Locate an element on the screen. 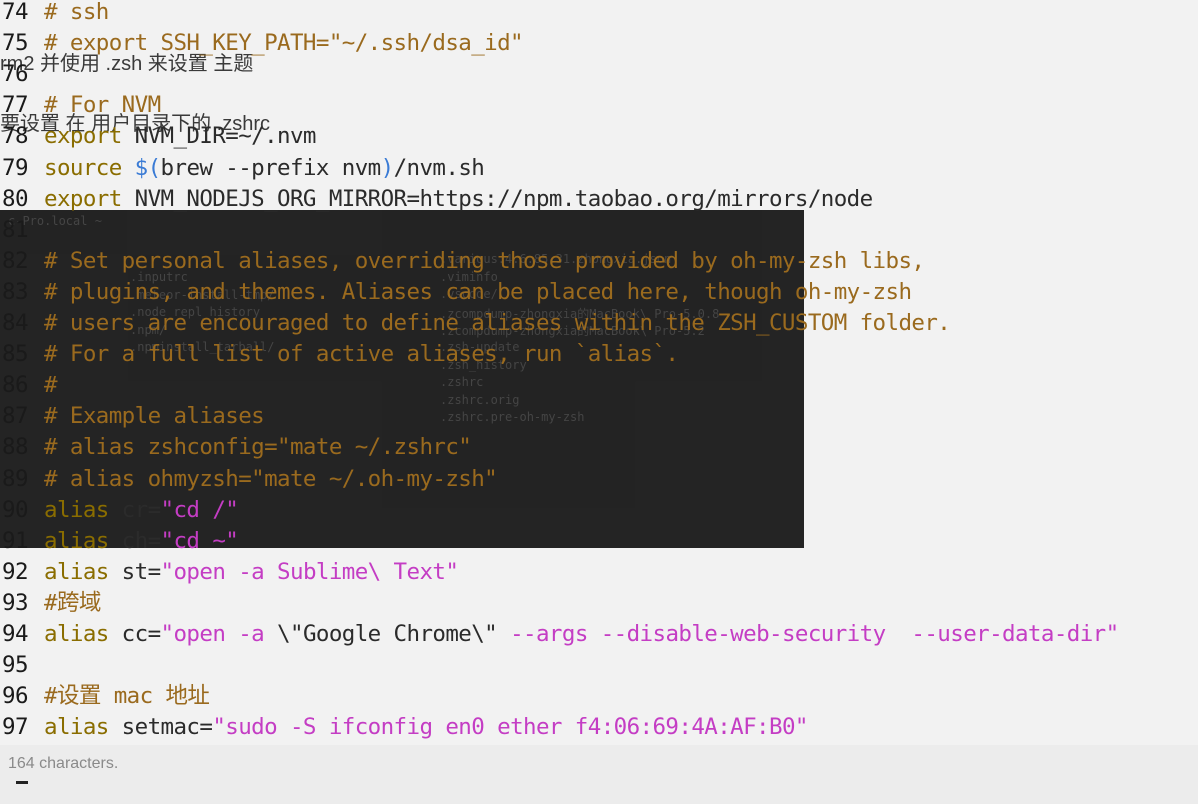  code-line: 90 alias cr="cd /" is located at coordinates (119, 510).